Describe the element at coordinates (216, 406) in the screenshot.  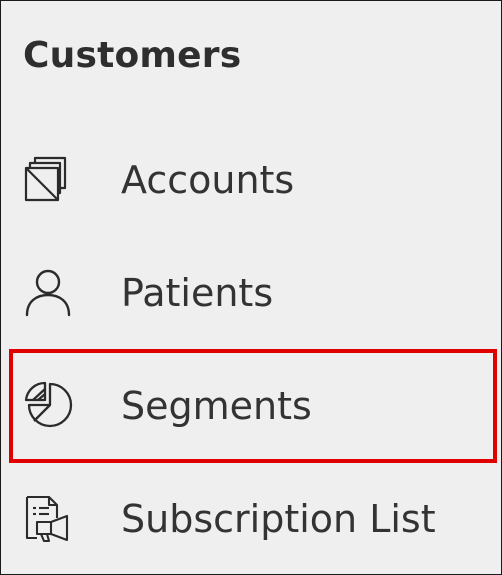
I see `nav-item-label: Segments` at that location.